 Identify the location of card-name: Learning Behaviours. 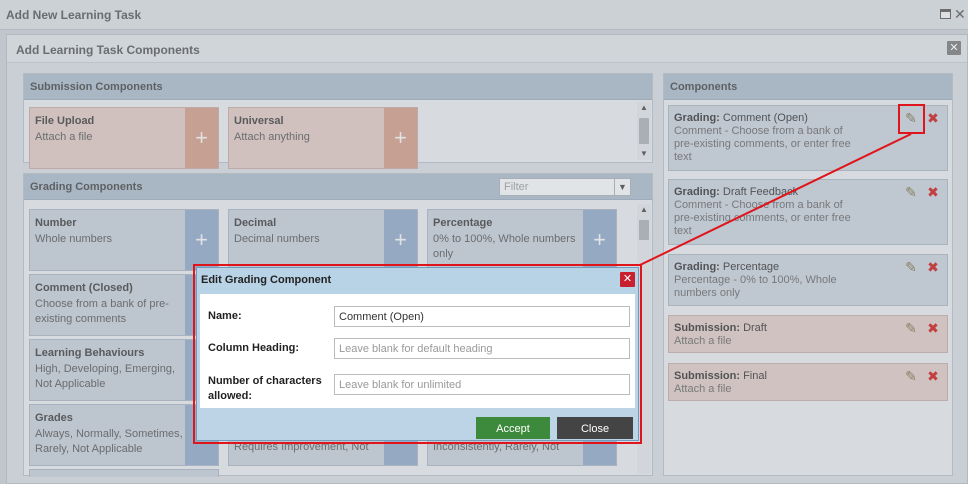
(90, 353).